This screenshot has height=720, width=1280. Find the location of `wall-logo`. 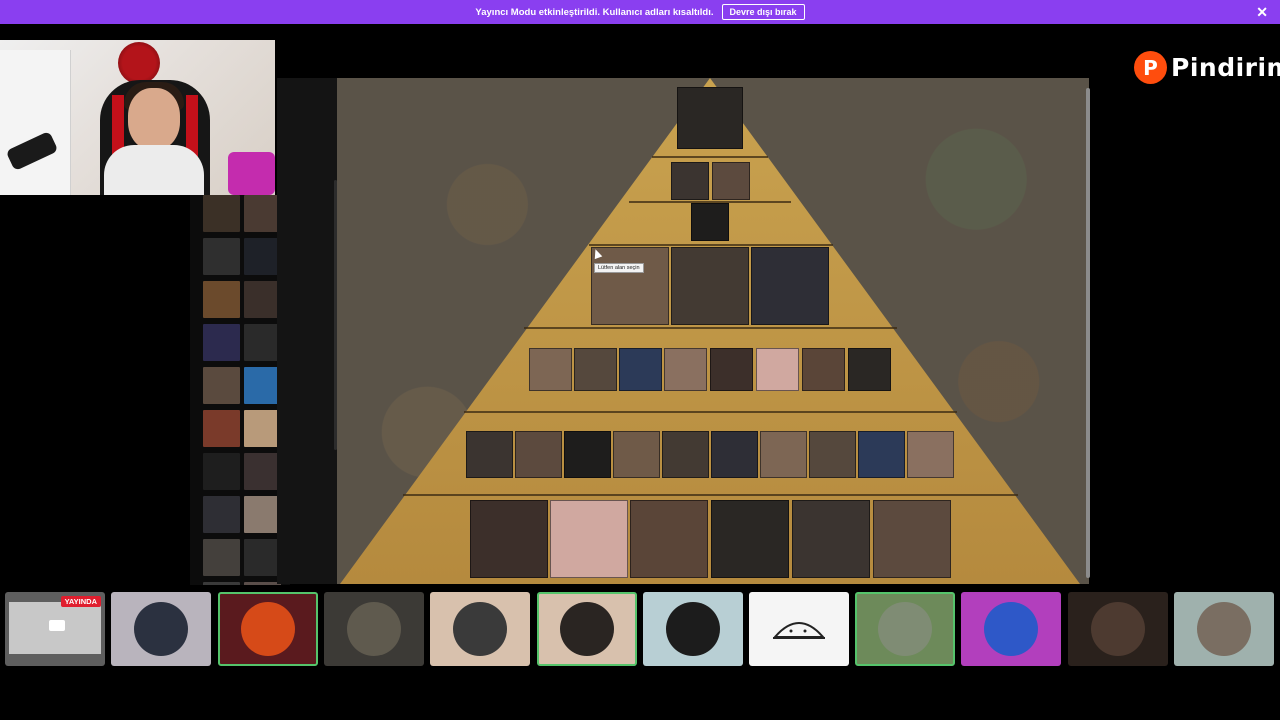

wall-logo is located at coordinates (139, 63).